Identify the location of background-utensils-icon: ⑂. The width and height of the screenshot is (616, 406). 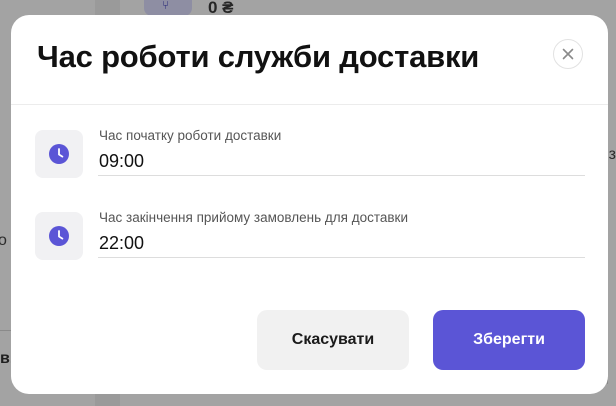
(168, 8).